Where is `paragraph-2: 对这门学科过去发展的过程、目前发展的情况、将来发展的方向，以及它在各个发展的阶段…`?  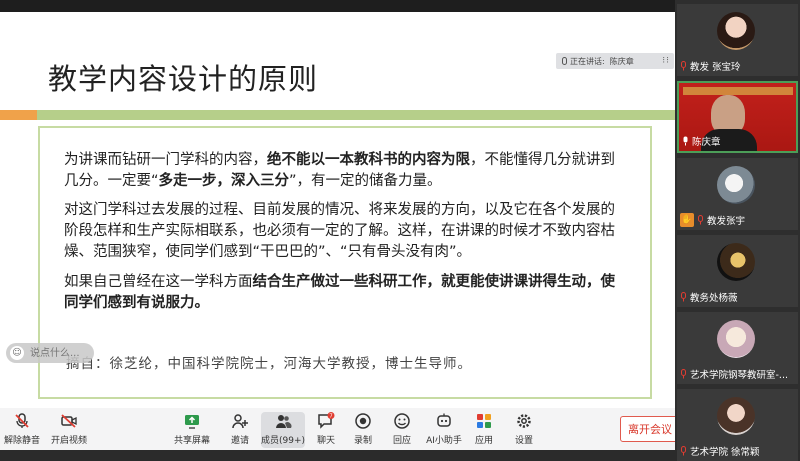 paragraph-2: 对这门学科过去发展的过程、目前发展的情况、将来发展的方向，以及它在各个发展的阶段… is located at coordinates (344, 231).